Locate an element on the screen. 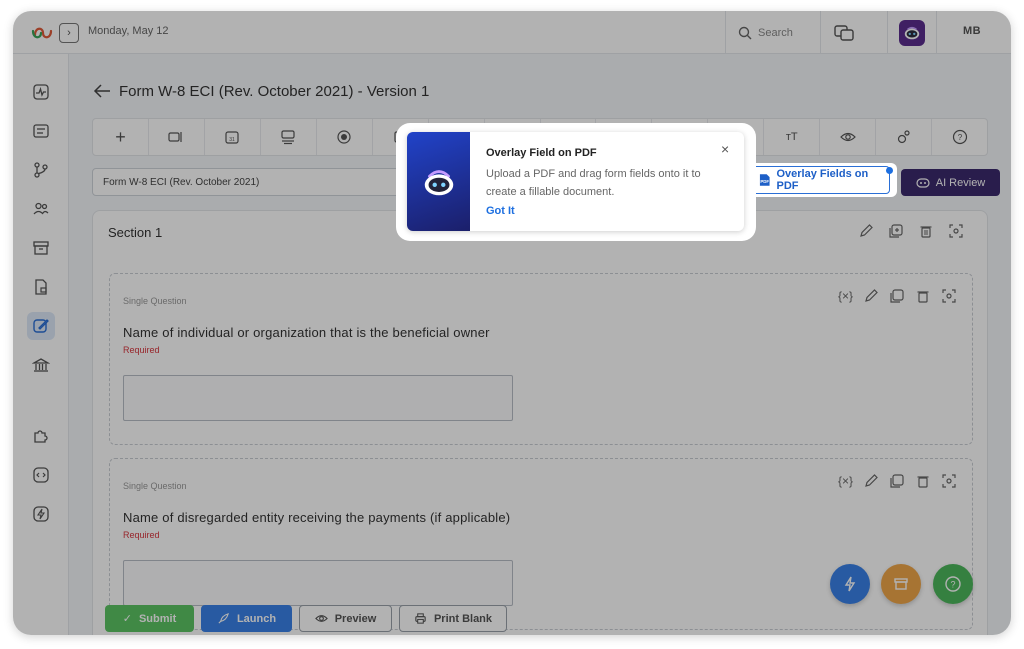 This screenshot has height=649, width=1024. paragraph-icon is located at coordinates (288, 137).